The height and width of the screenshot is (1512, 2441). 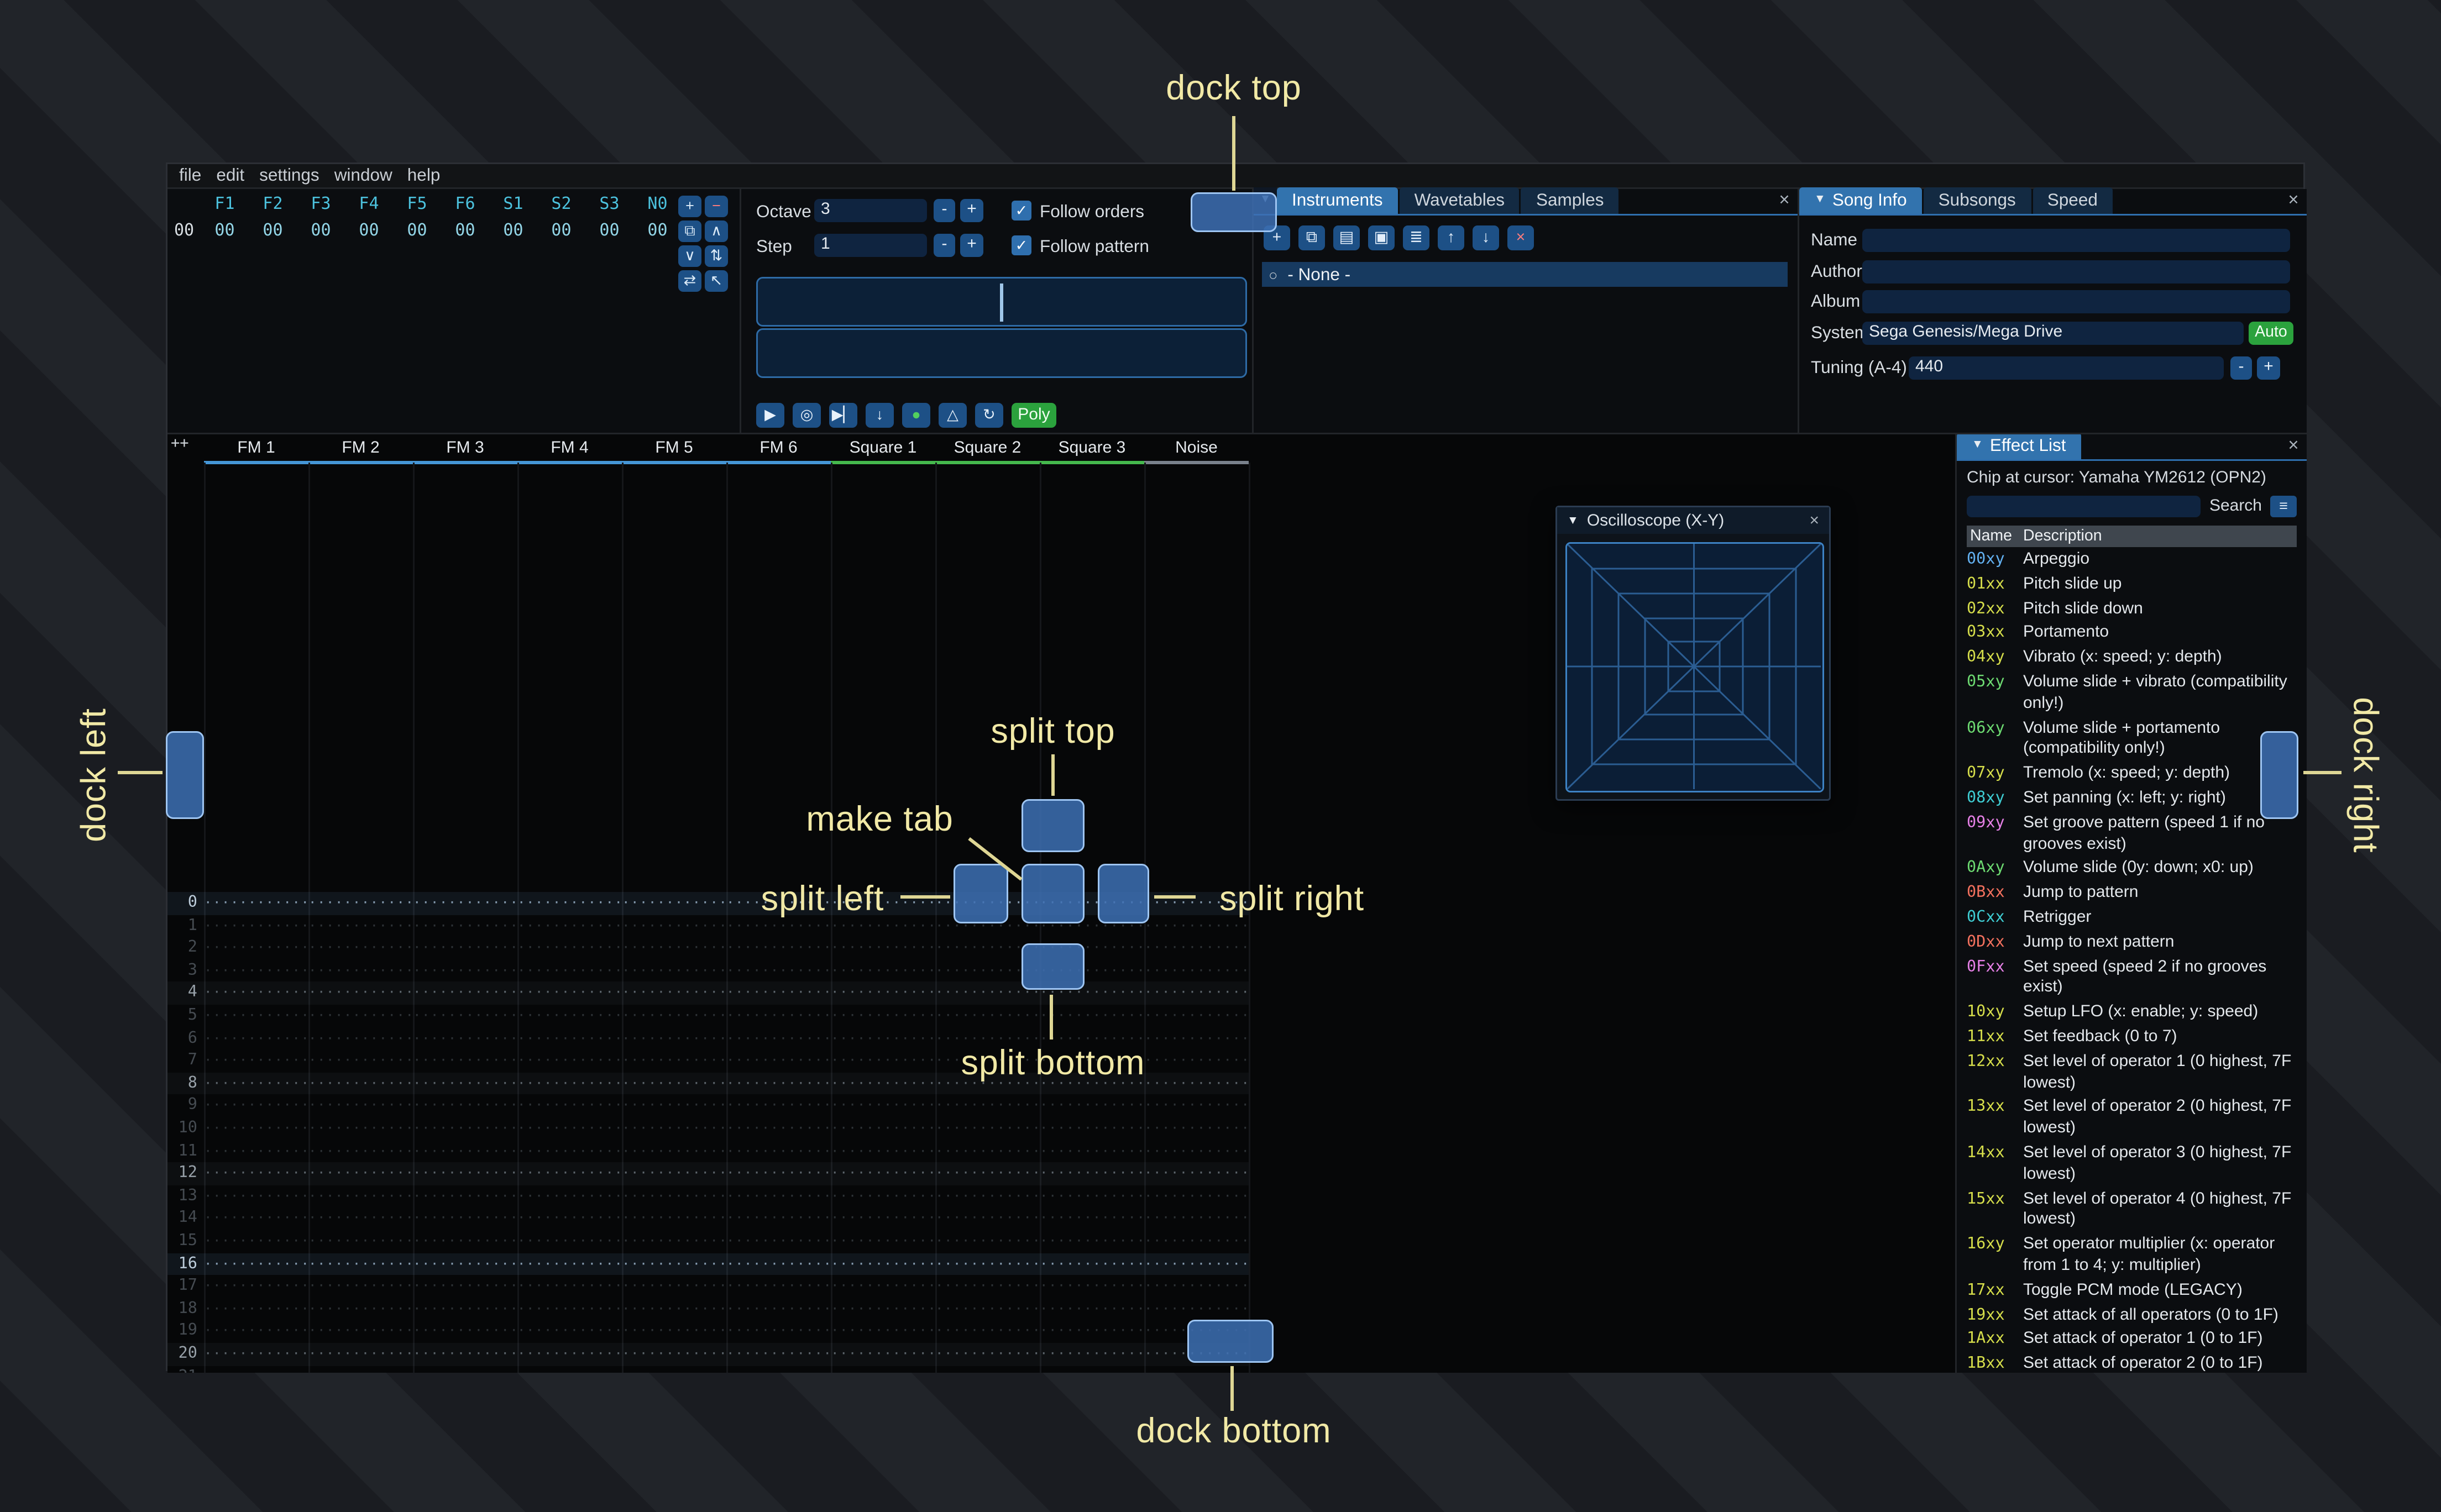 What do you see at coordinates (689, 232) in the screenshot?
I see `duplicate-order-button: ⧉` at bounding box center [689, 232].